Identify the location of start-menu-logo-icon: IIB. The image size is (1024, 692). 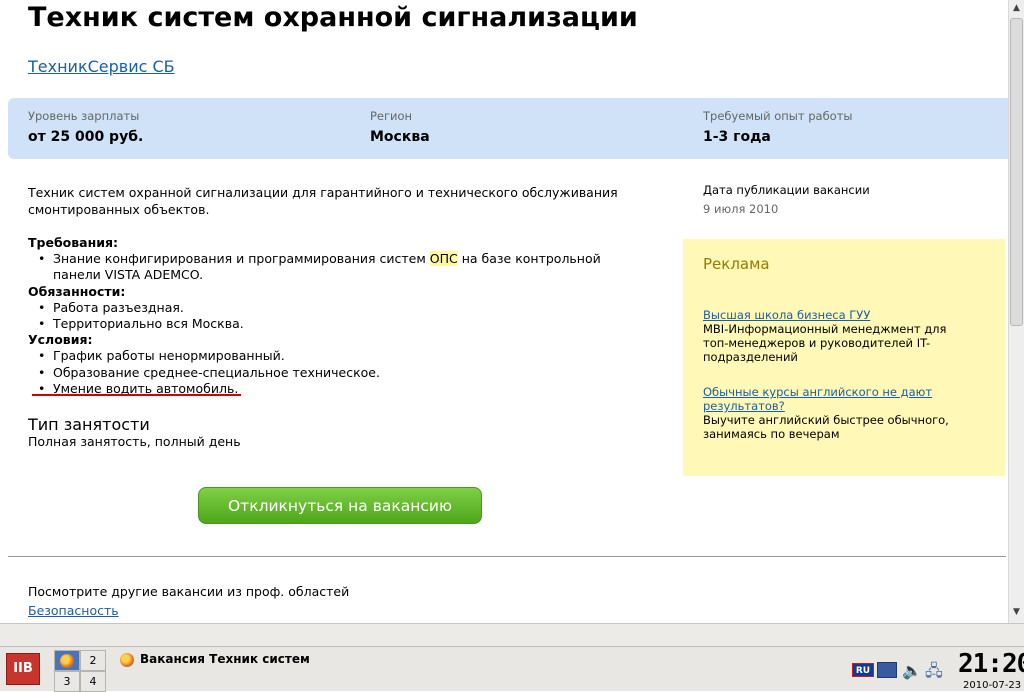
(23, 669).